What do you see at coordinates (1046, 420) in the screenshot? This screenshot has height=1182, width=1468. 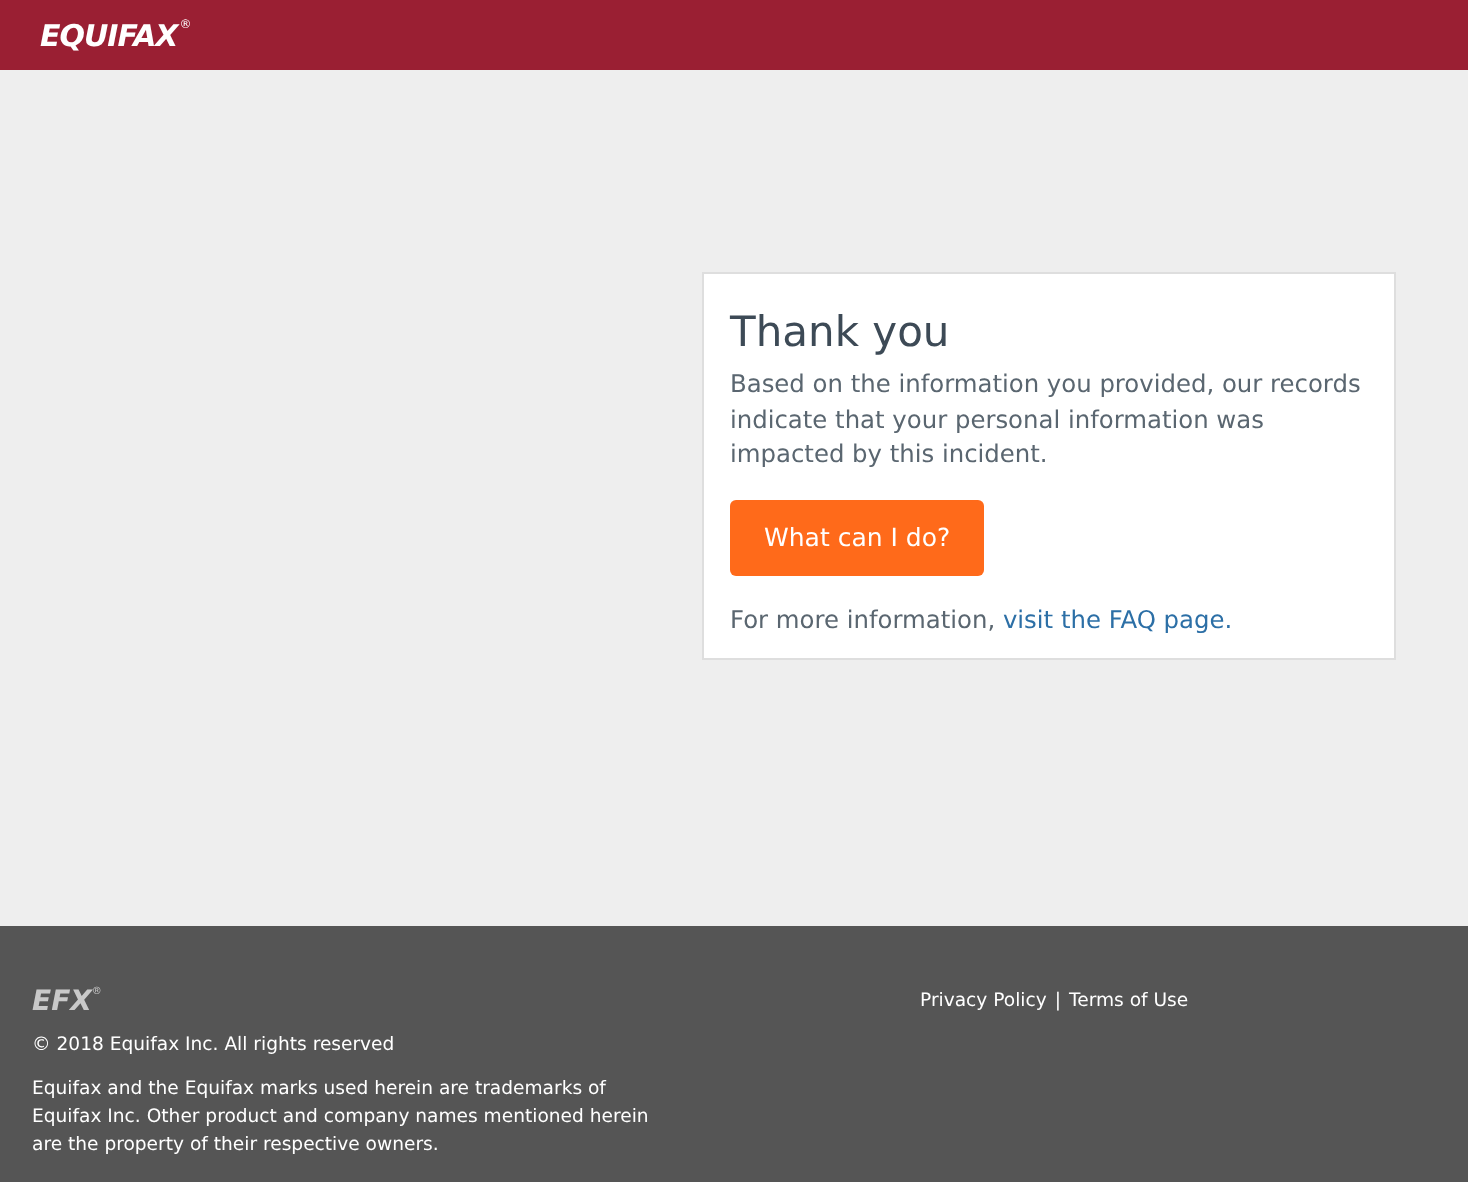 I see `result-message: Based on the information you provided, our records indicate that your personal information was impacted by this incident.` at bounding box center [1046, 420].